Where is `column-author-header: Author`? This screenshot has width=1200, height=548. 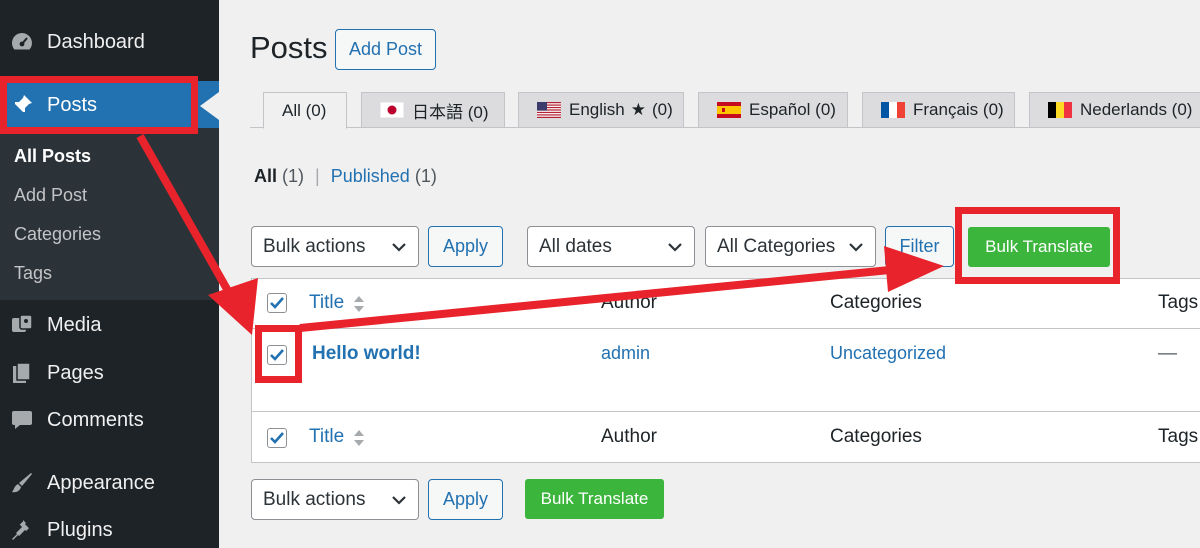 column-author-header: Author is located at coordinates (629, 302).